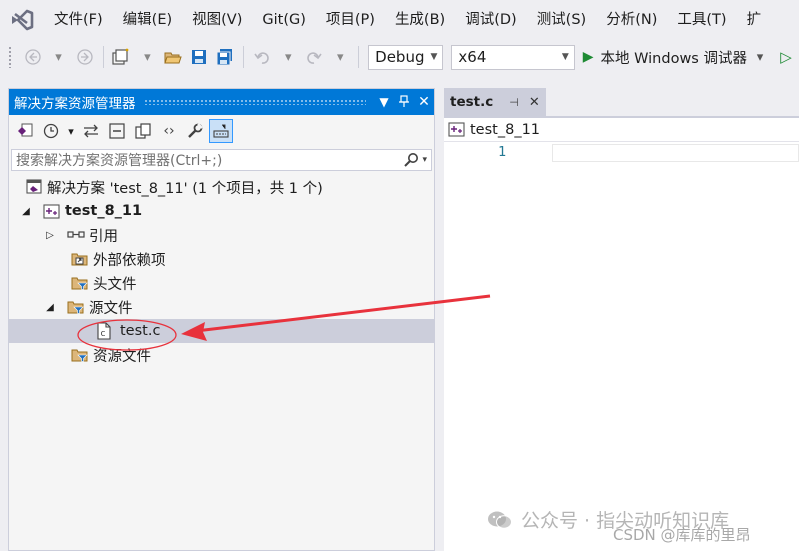 This screenshot has height=551, width=799. Describe the element at coordinates (78, 20) in the screenshot. I see `menu-file: 文件(F)` at that location.